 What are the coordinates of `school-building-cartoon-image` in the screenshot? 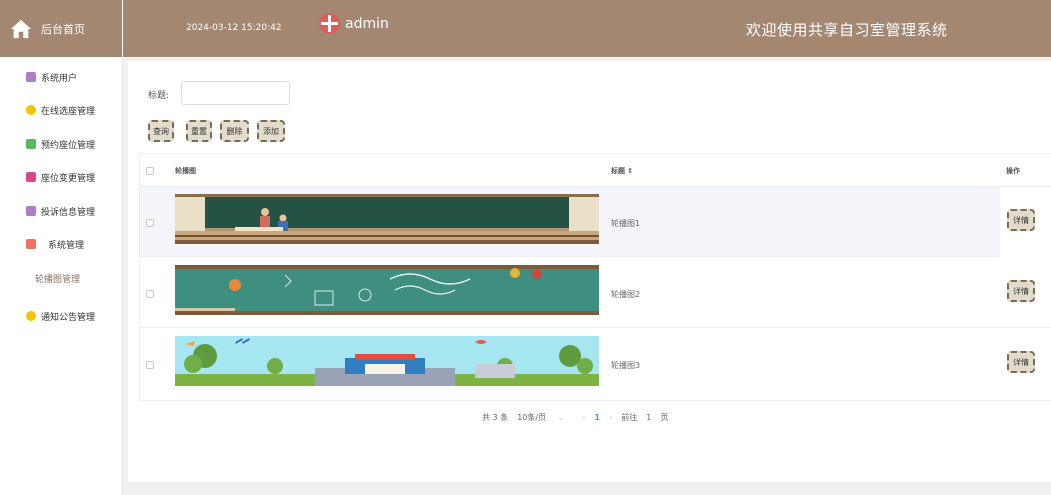 It's located at (387, 361).